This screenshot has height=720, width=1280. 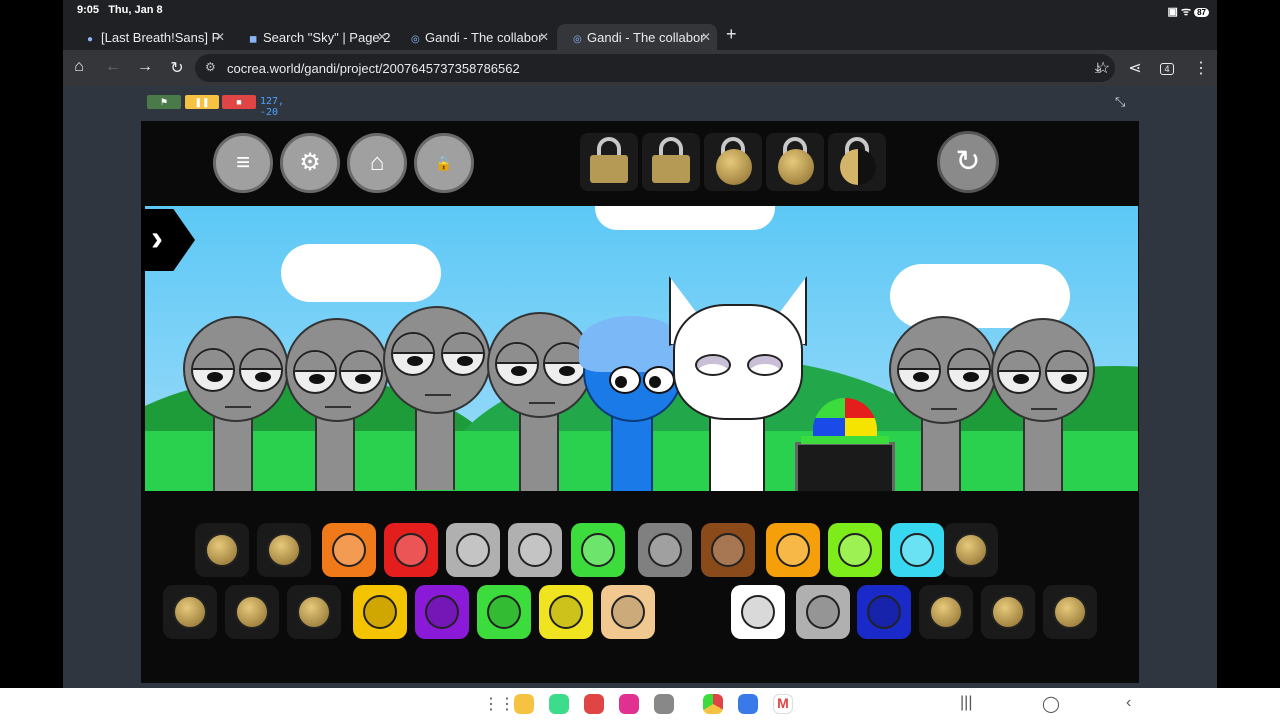 I want to click on tab-gandi-active: ◎ Gandi - The collabor ✕, so click(x=637, y=37).